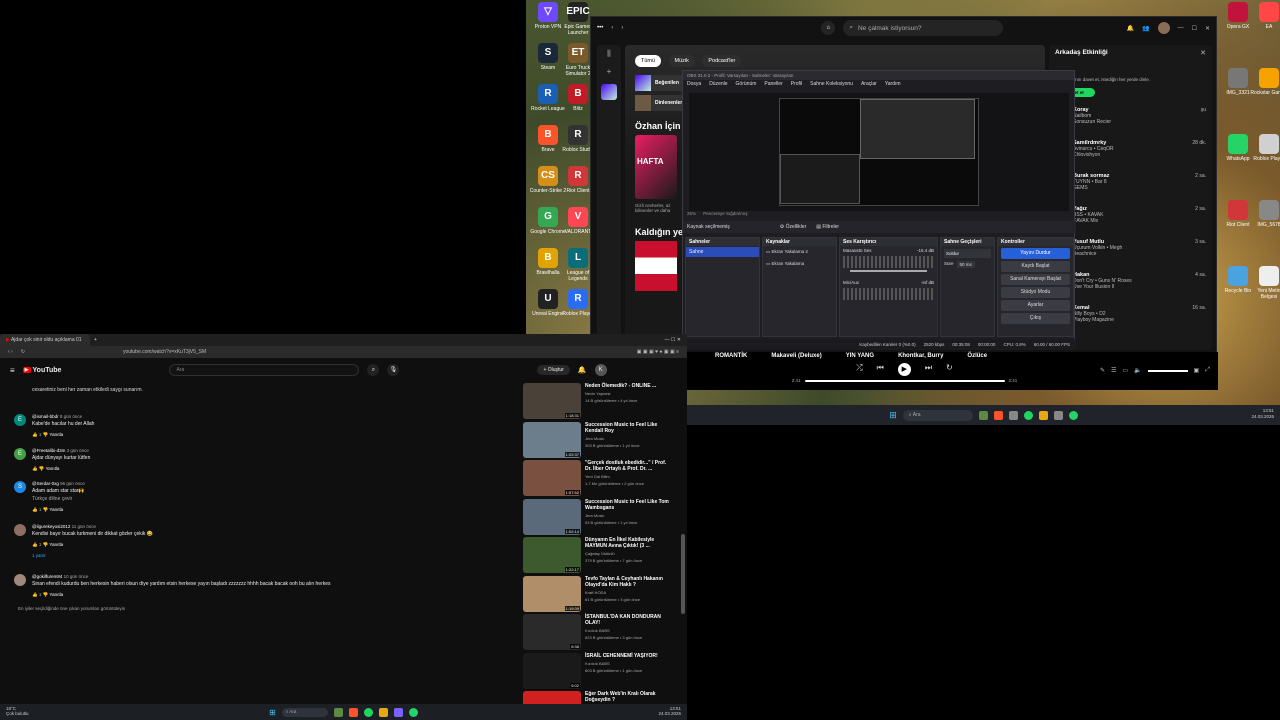 The image size is (1280, 720). What do you see at coordinates (923, 28) in the screenshot?
I see `spotify-search: ⌕ Ne çalmak istiyorsun?` at bounding box center [923, 28].